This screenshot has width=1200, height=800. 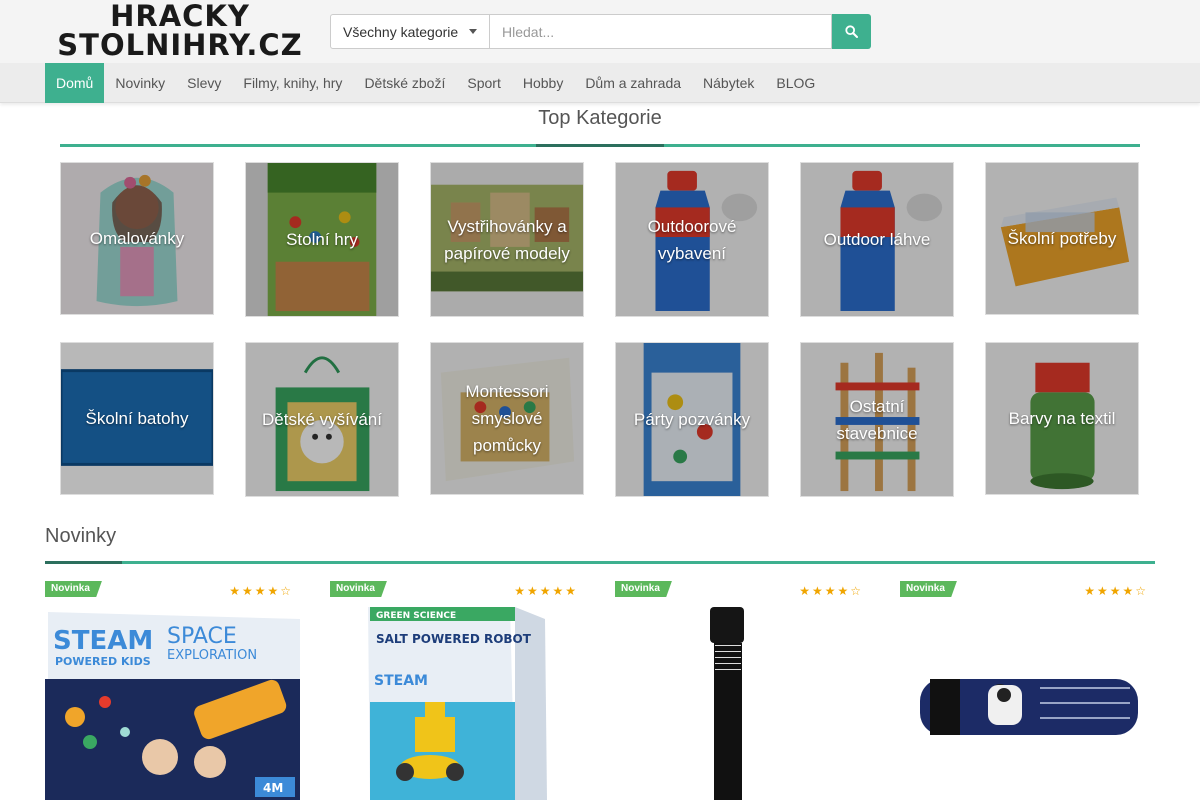 I want to click on category-label: Outdoorové vybavení, so click(x=692, y=239).